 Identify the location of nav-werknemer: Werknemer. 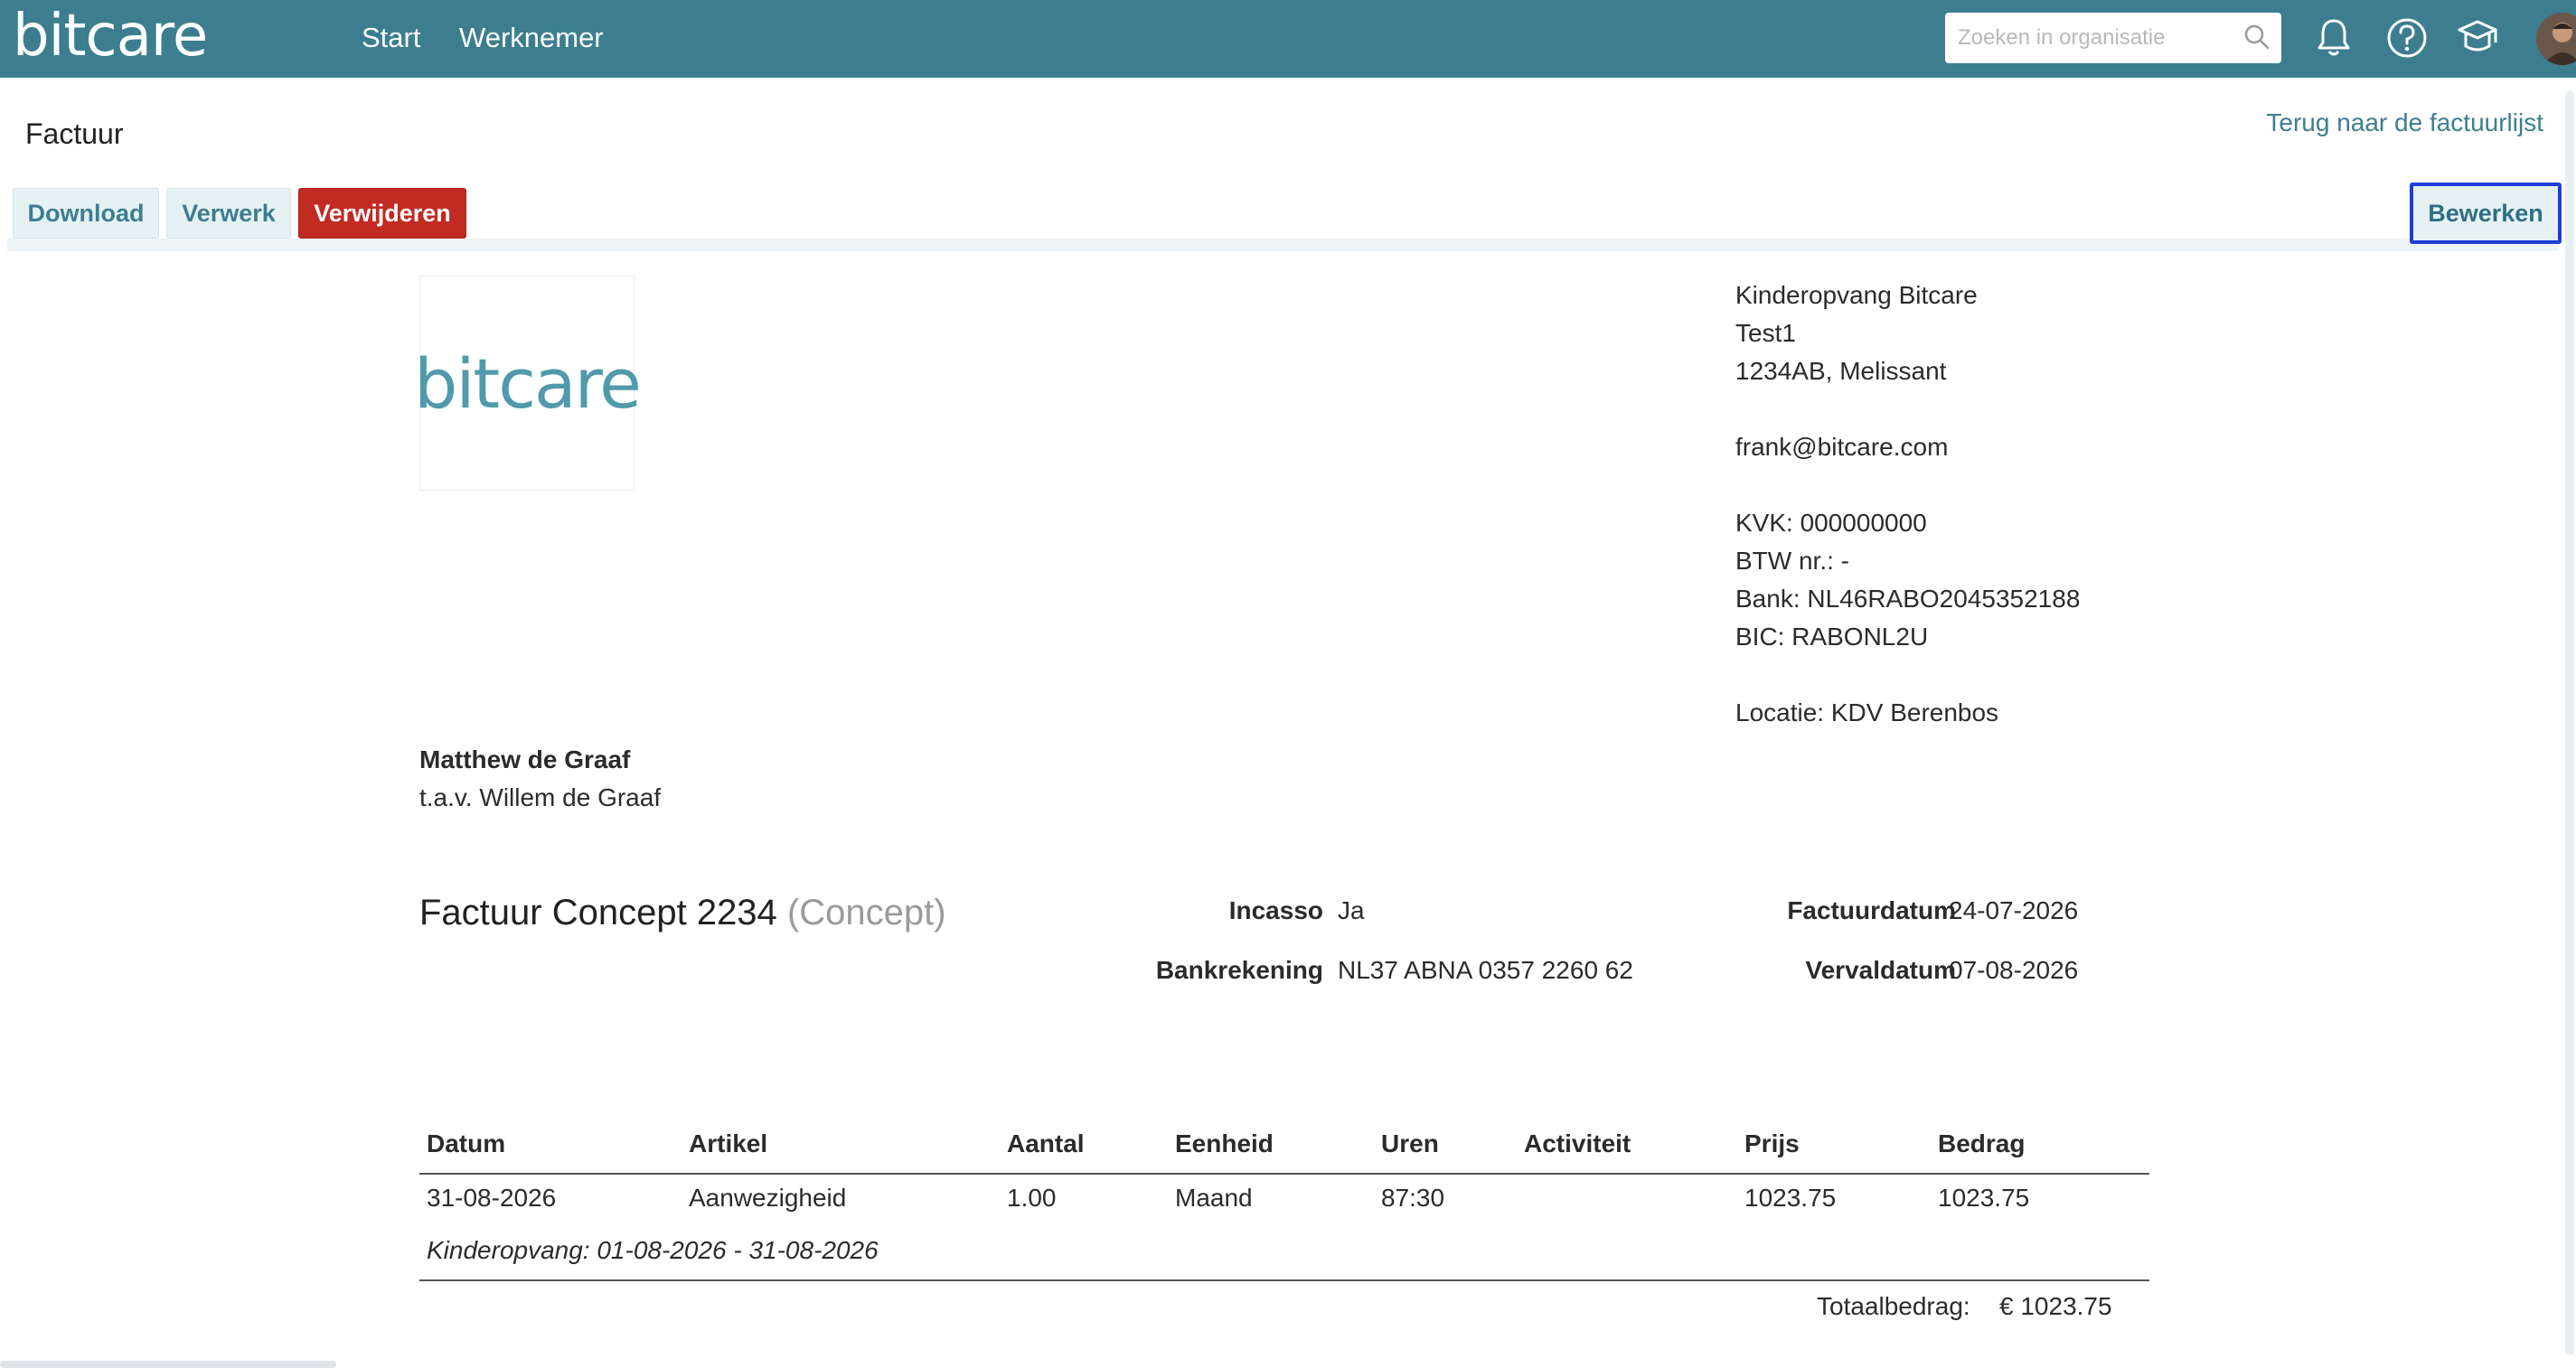
(531, 38).